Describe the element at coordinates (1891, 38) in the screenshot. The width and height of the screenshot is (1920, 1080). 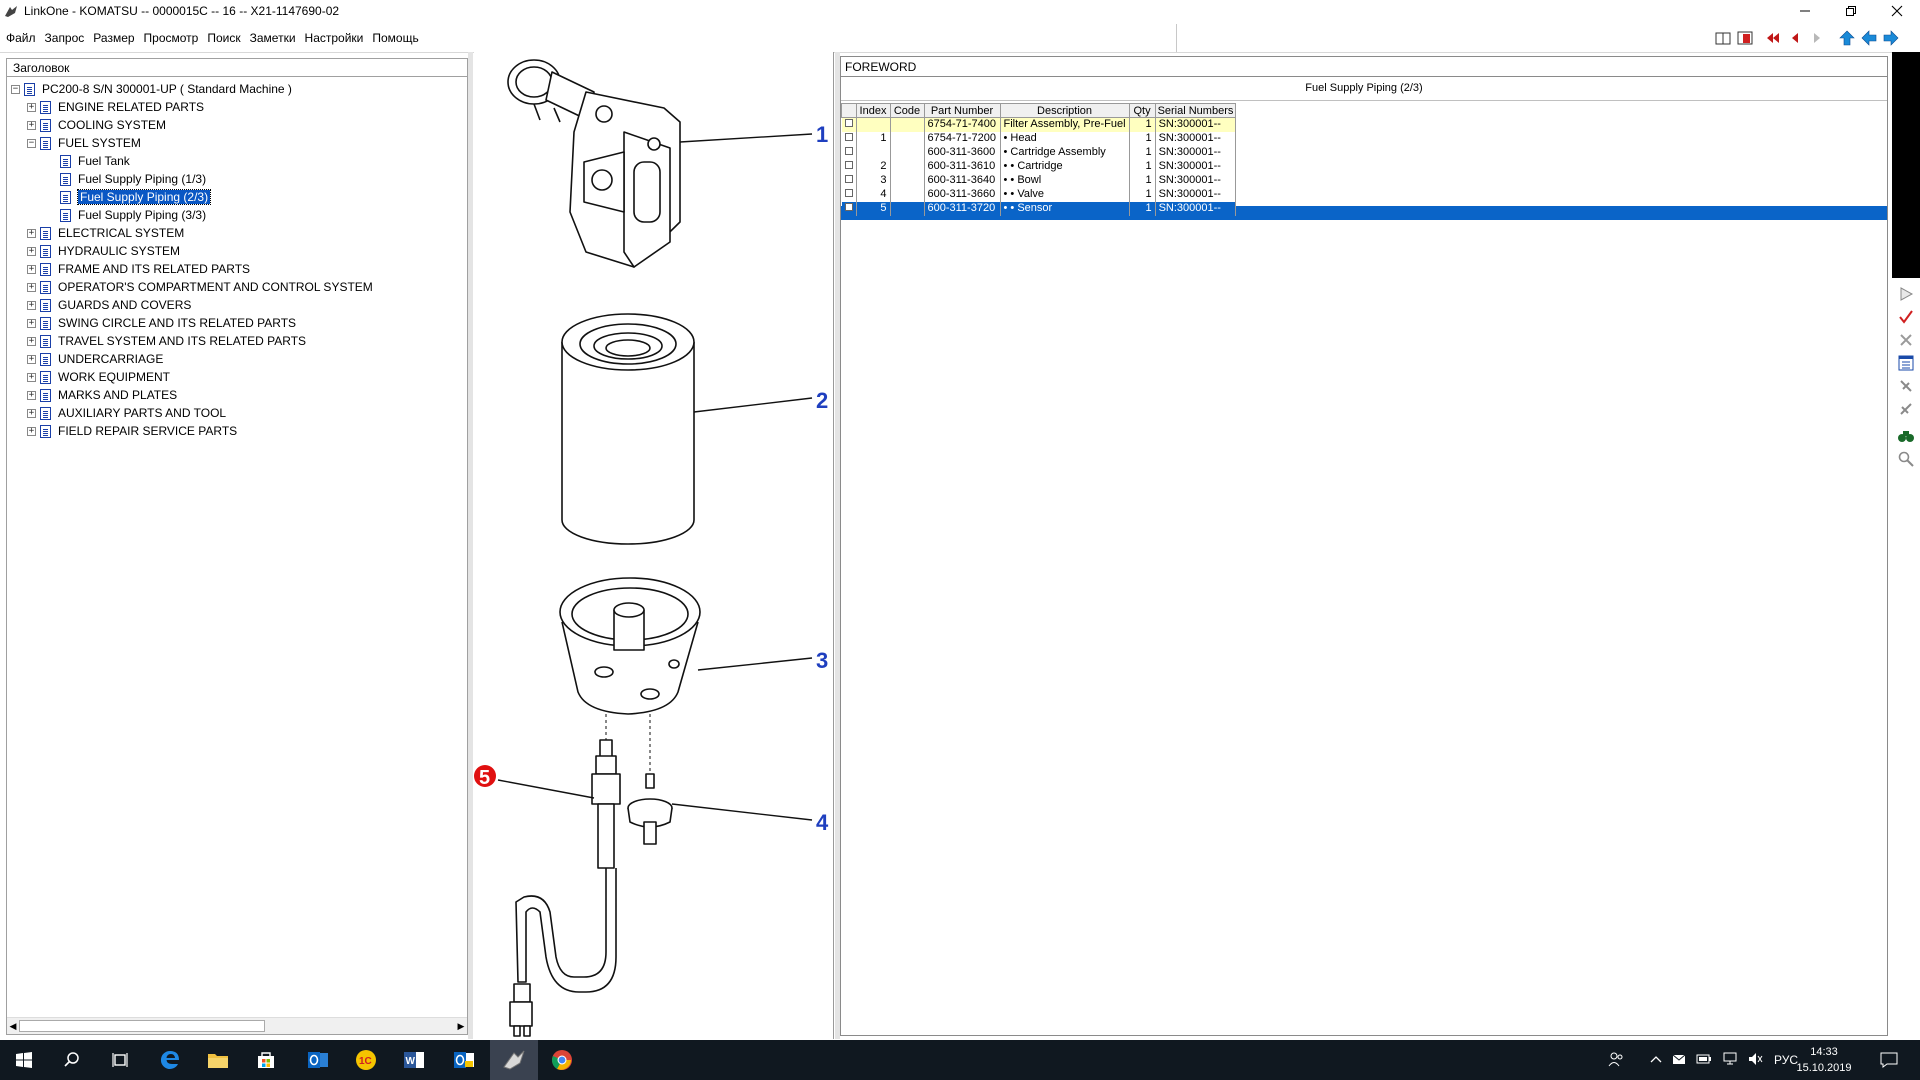
I see `forward-button` at that location.